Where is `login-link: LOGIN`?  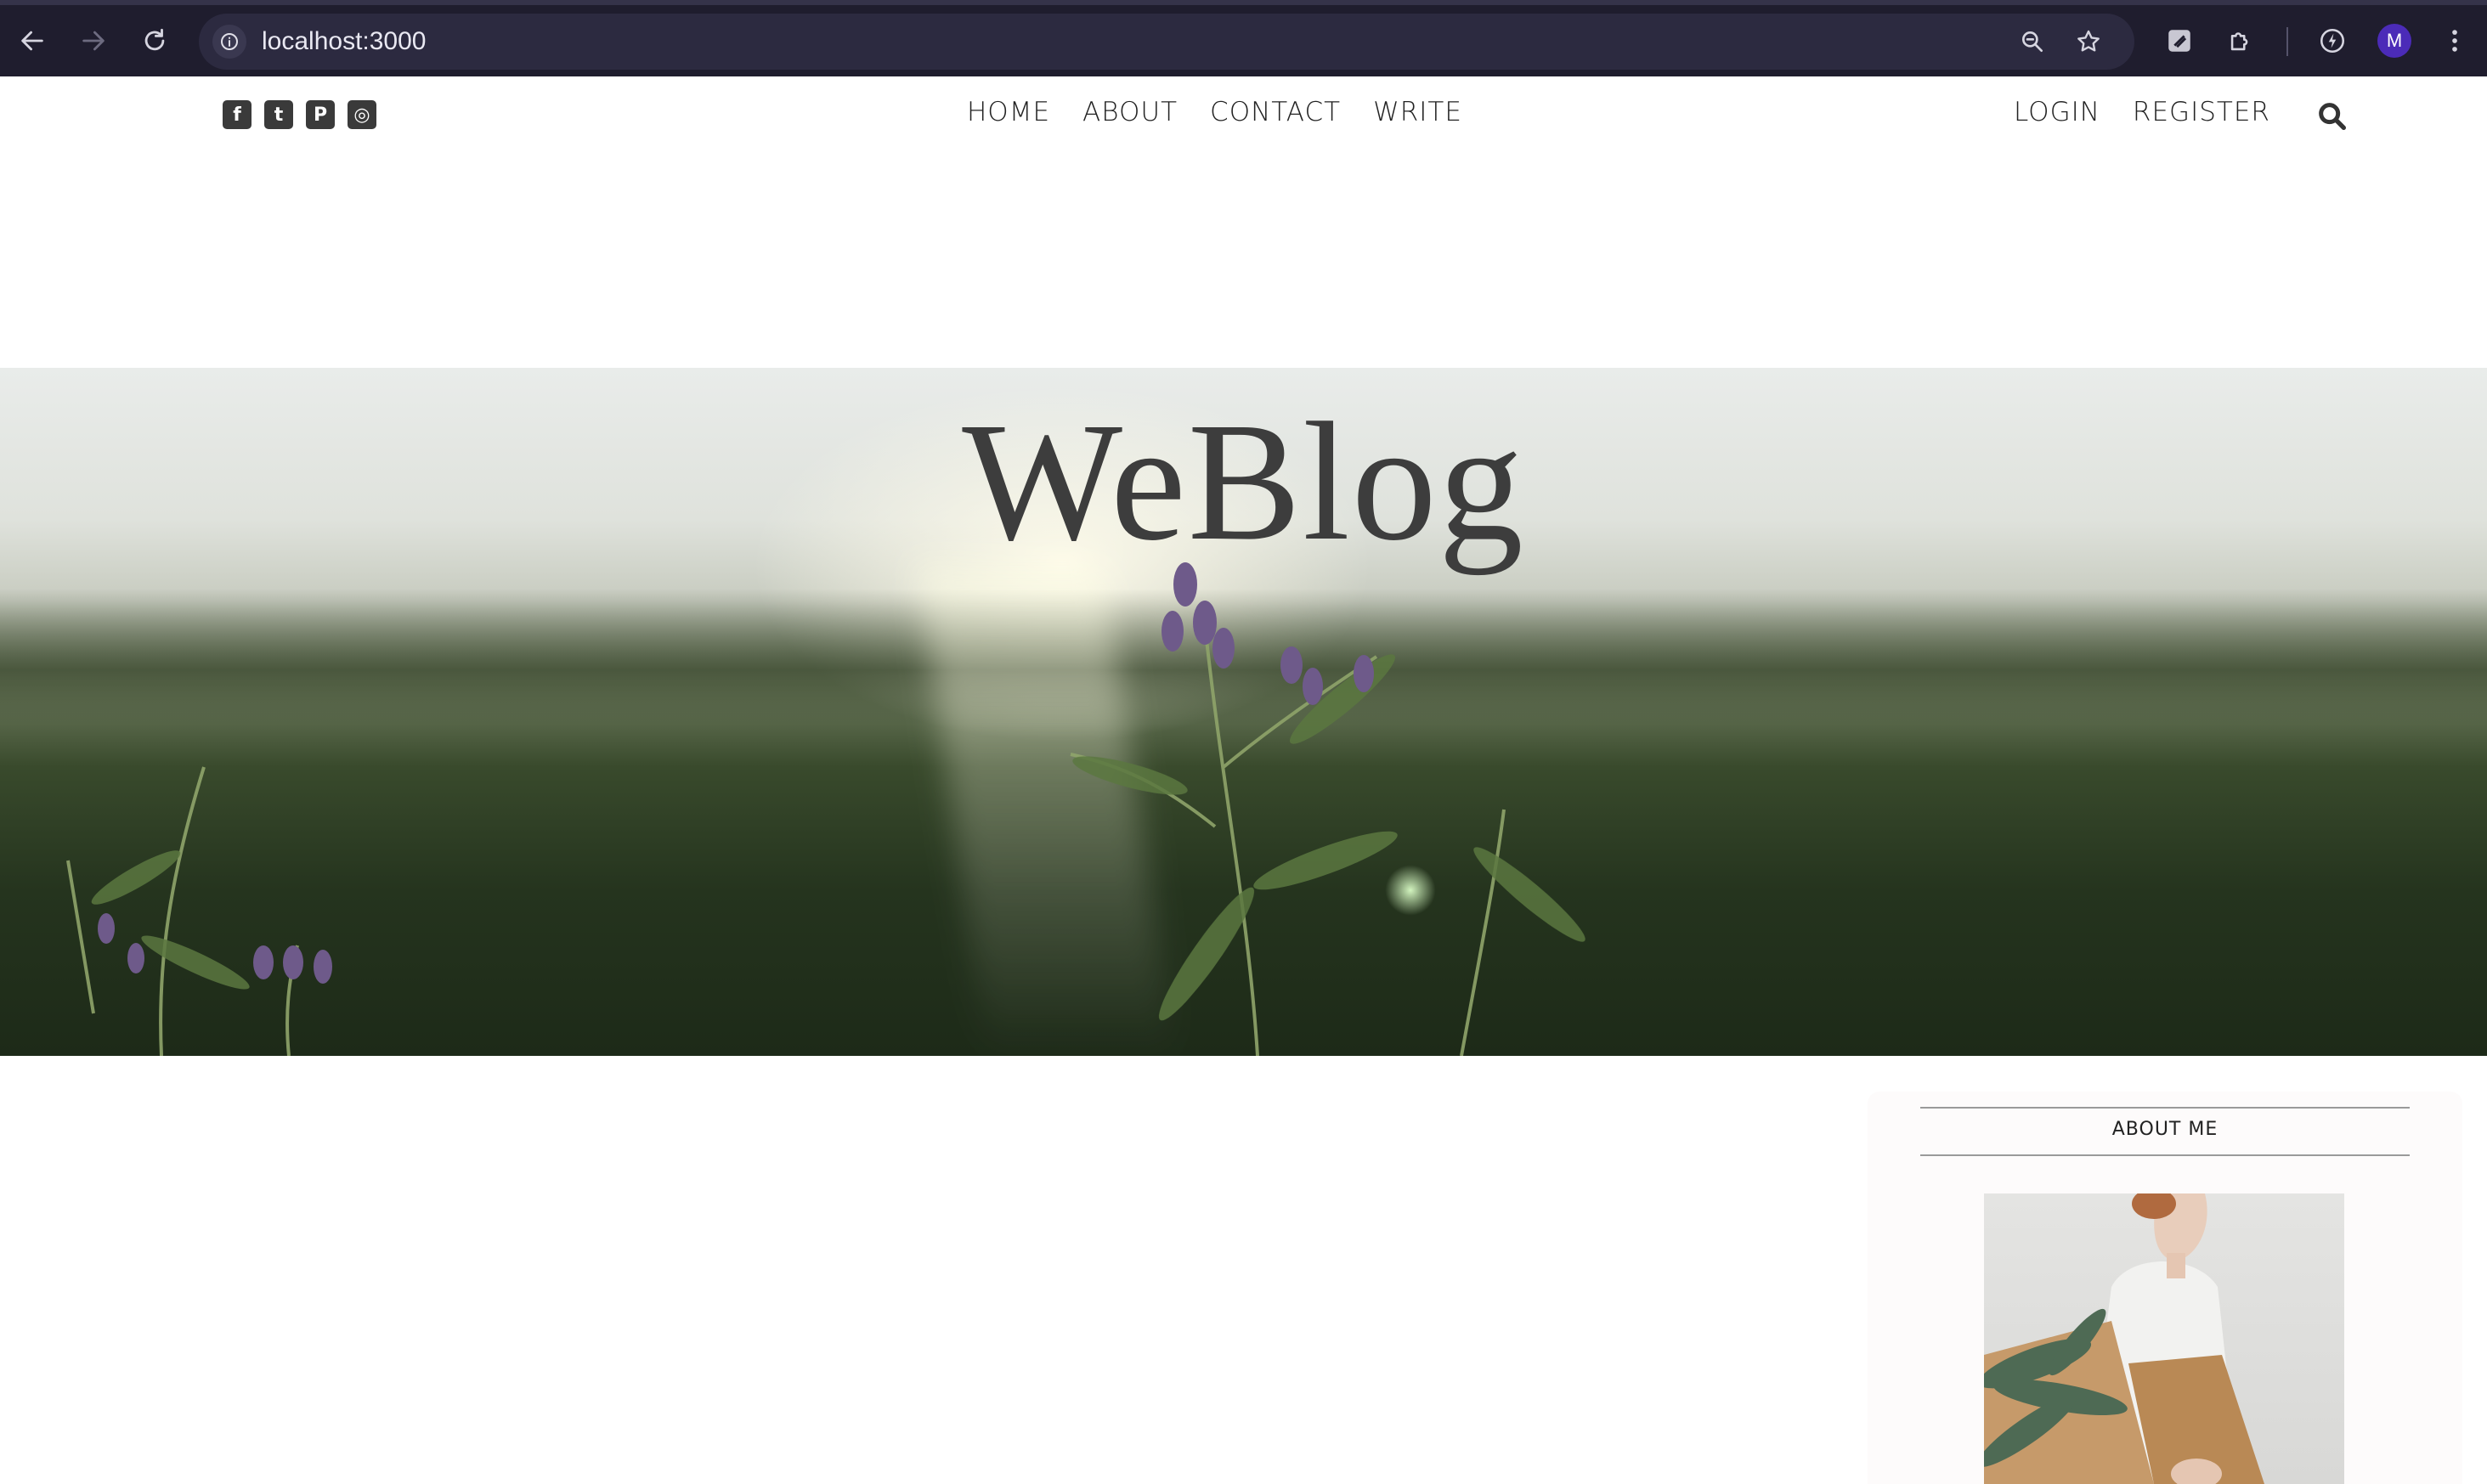
login-link: LOGIN is located at coordinates (2057, 112).